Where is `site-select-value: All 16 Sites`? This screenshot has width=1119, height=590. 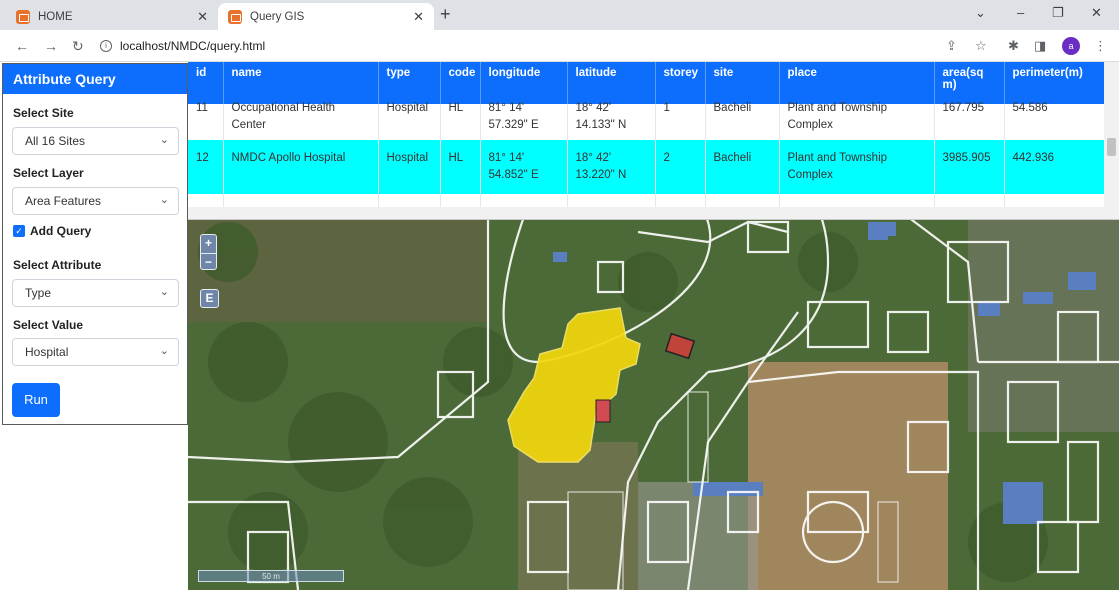
site-select-value: All 16 Sites is located at coordinates (55, 141).